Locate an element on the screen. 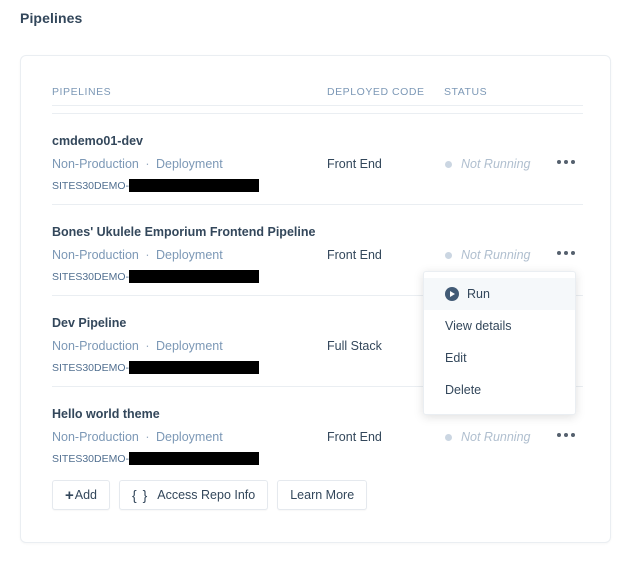  learn-more-label: Learn More is located at coordinates (322, 495).